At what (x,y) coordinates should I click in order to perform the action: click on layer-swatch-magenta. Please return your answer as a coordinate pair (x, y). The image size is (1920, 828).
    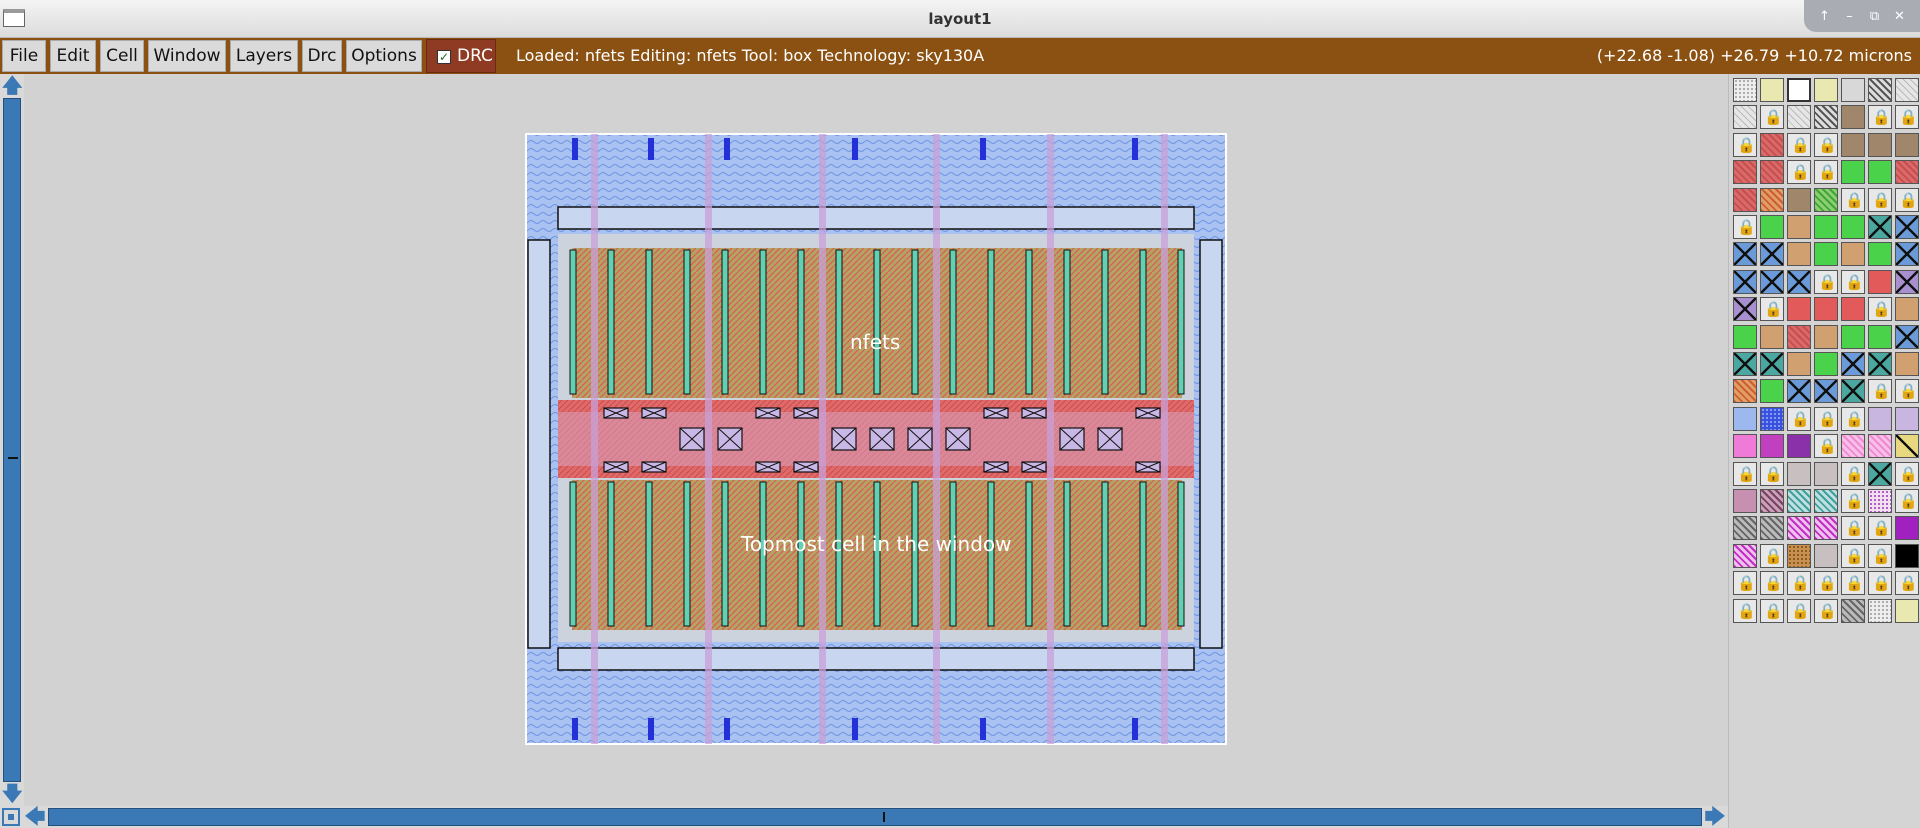
    Looking at the image, I should click on (1772, 446).